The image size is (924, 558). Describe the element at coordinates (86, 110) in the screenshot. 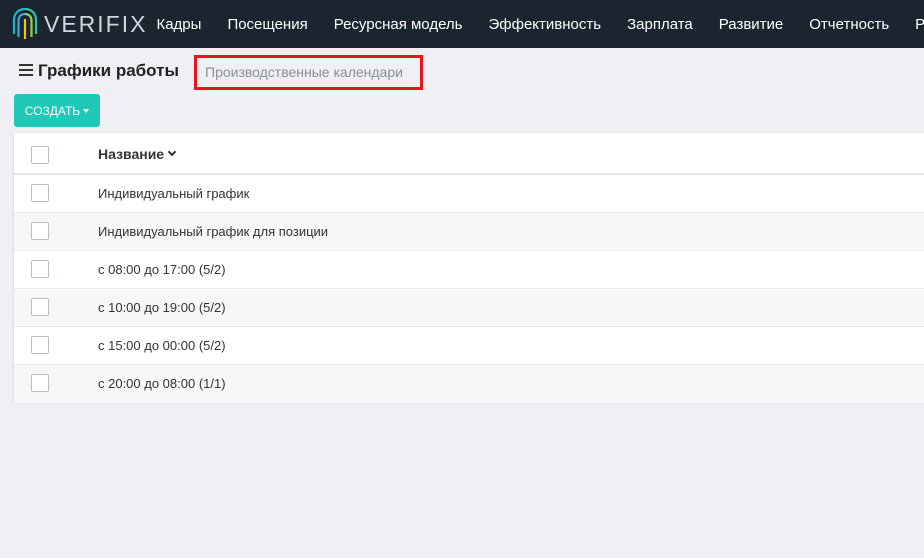

I see `caret-down-icon` at that location.